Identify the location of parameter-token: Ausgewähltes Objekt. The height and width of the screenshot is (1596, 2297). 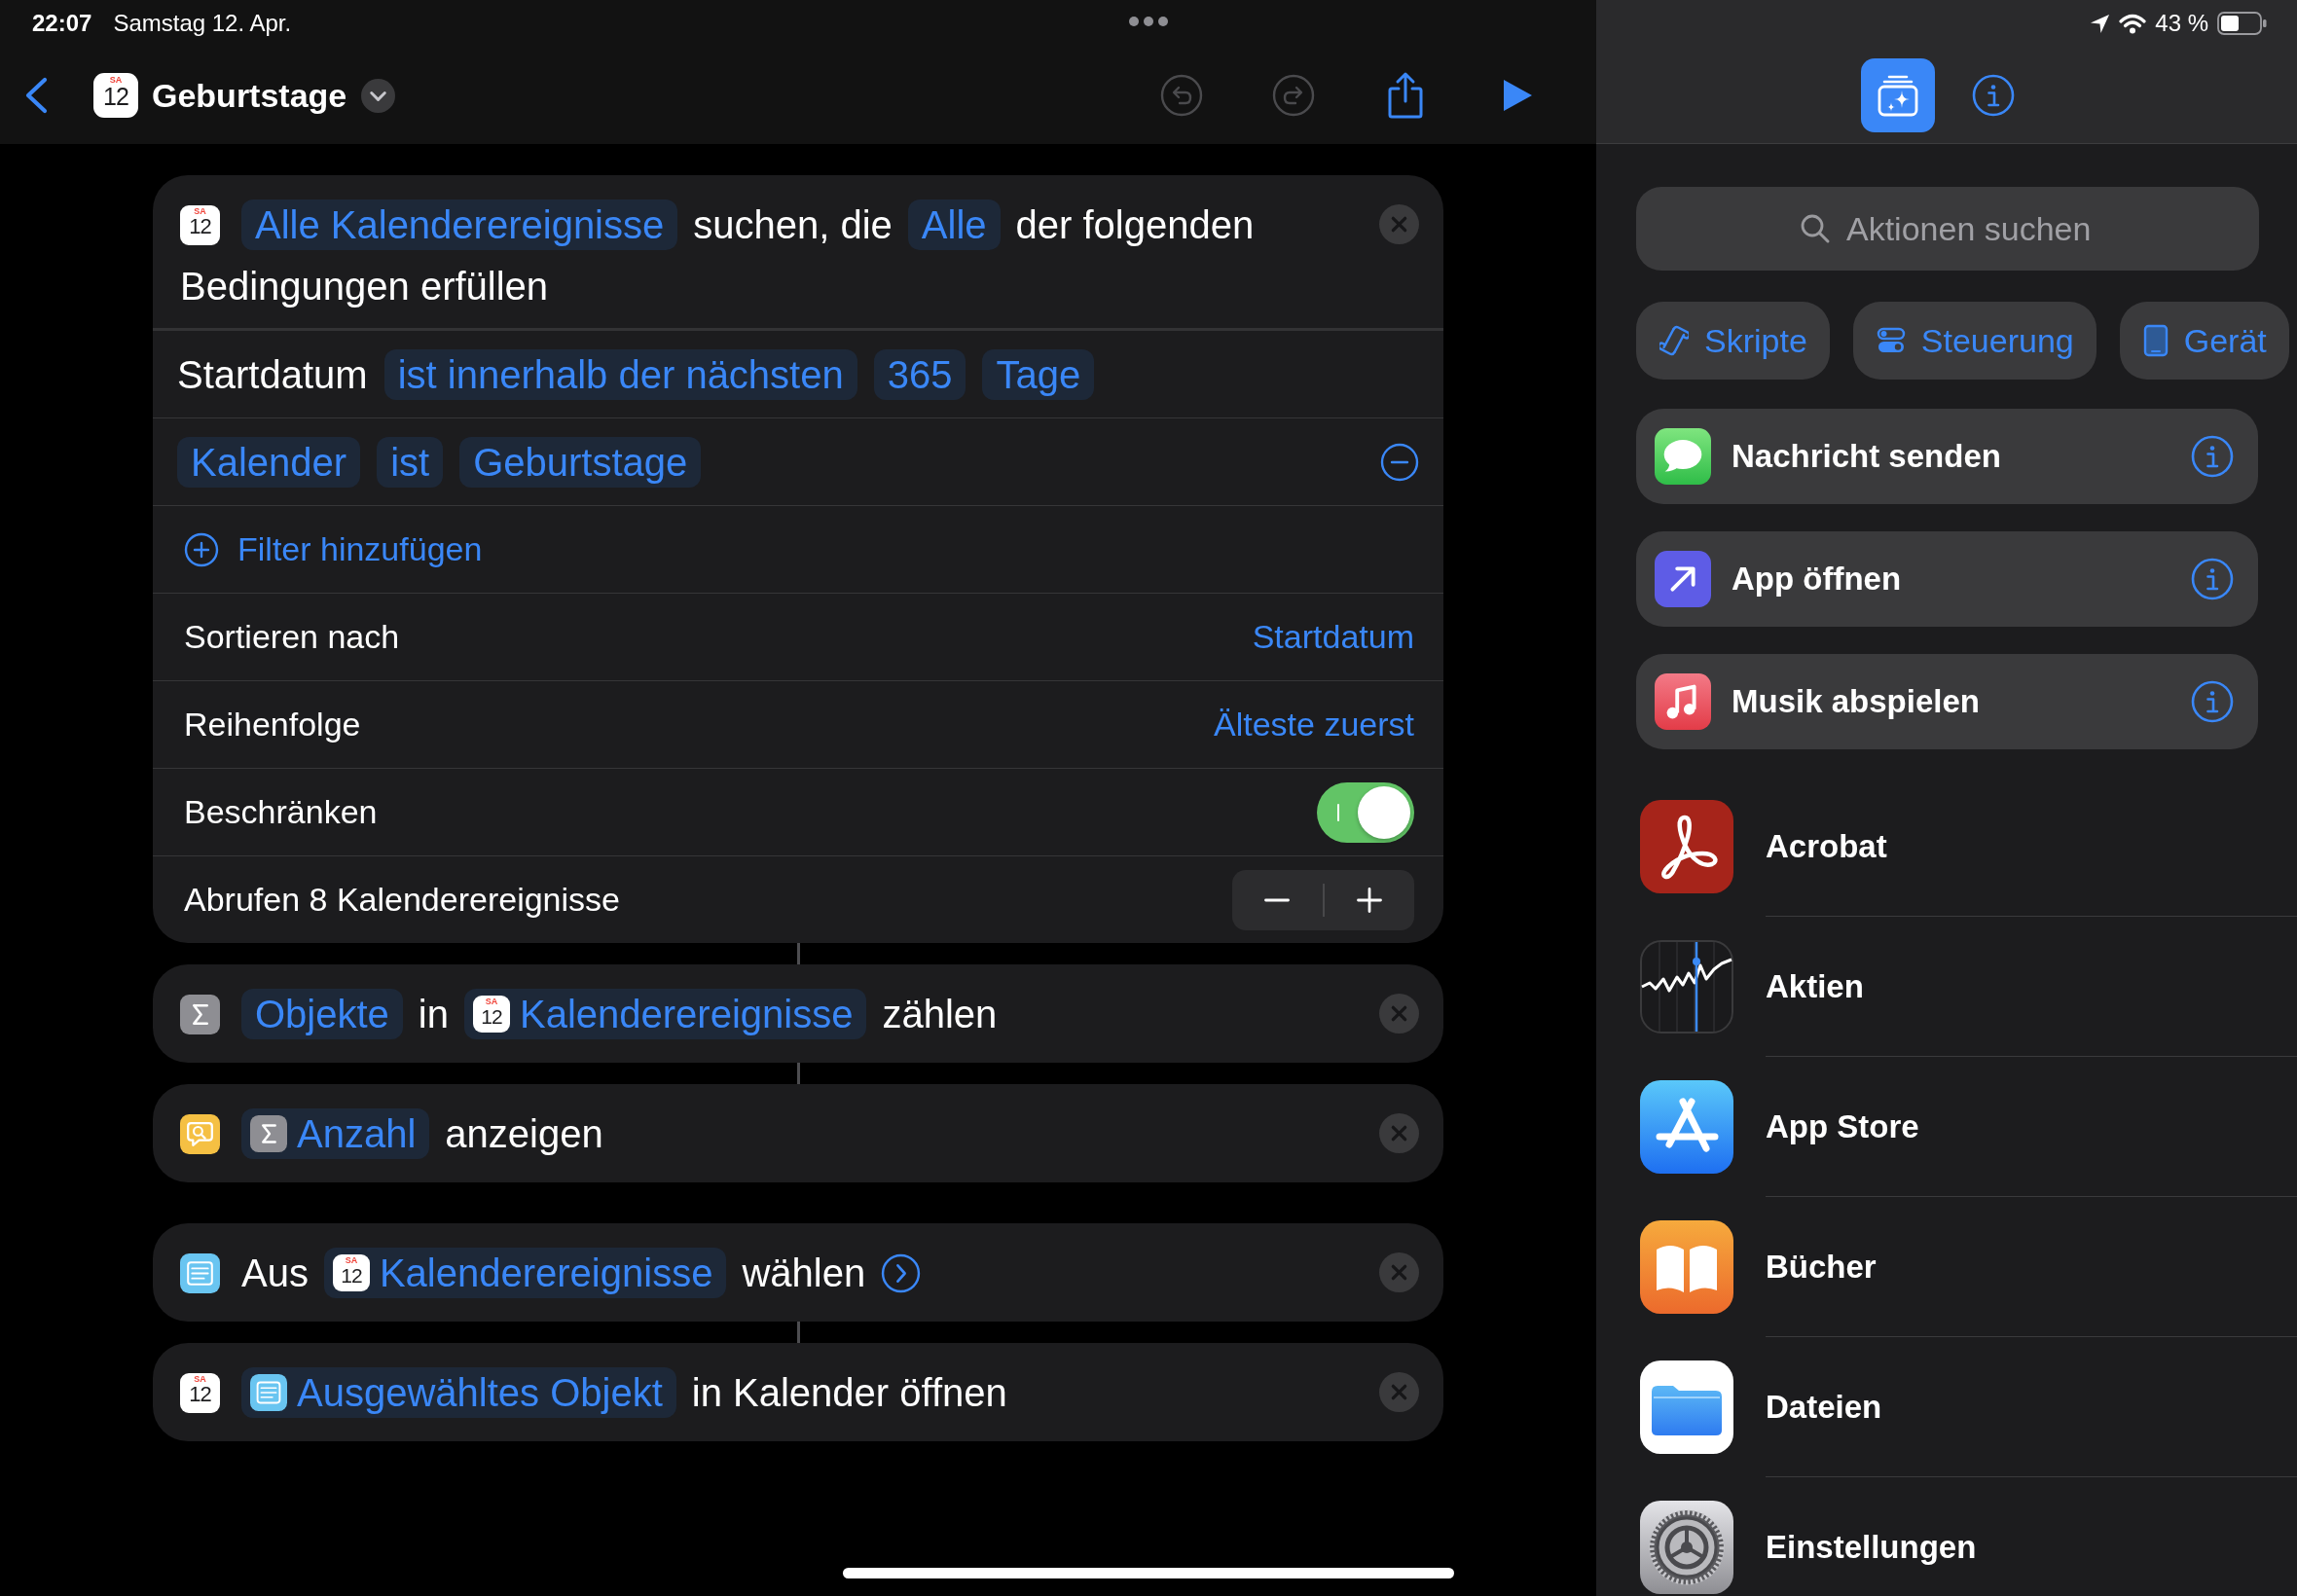
(459, 1392).